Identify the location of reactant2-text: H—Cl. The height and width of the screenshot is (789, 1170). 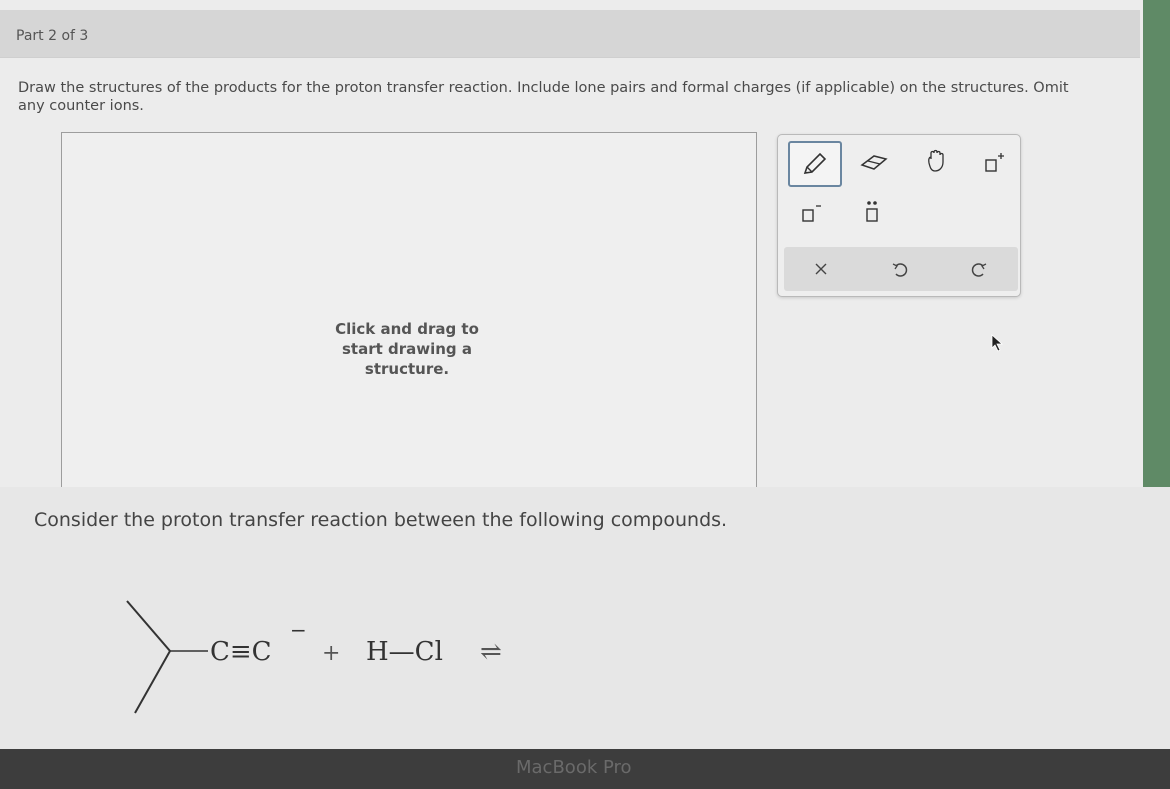
(404, 652).